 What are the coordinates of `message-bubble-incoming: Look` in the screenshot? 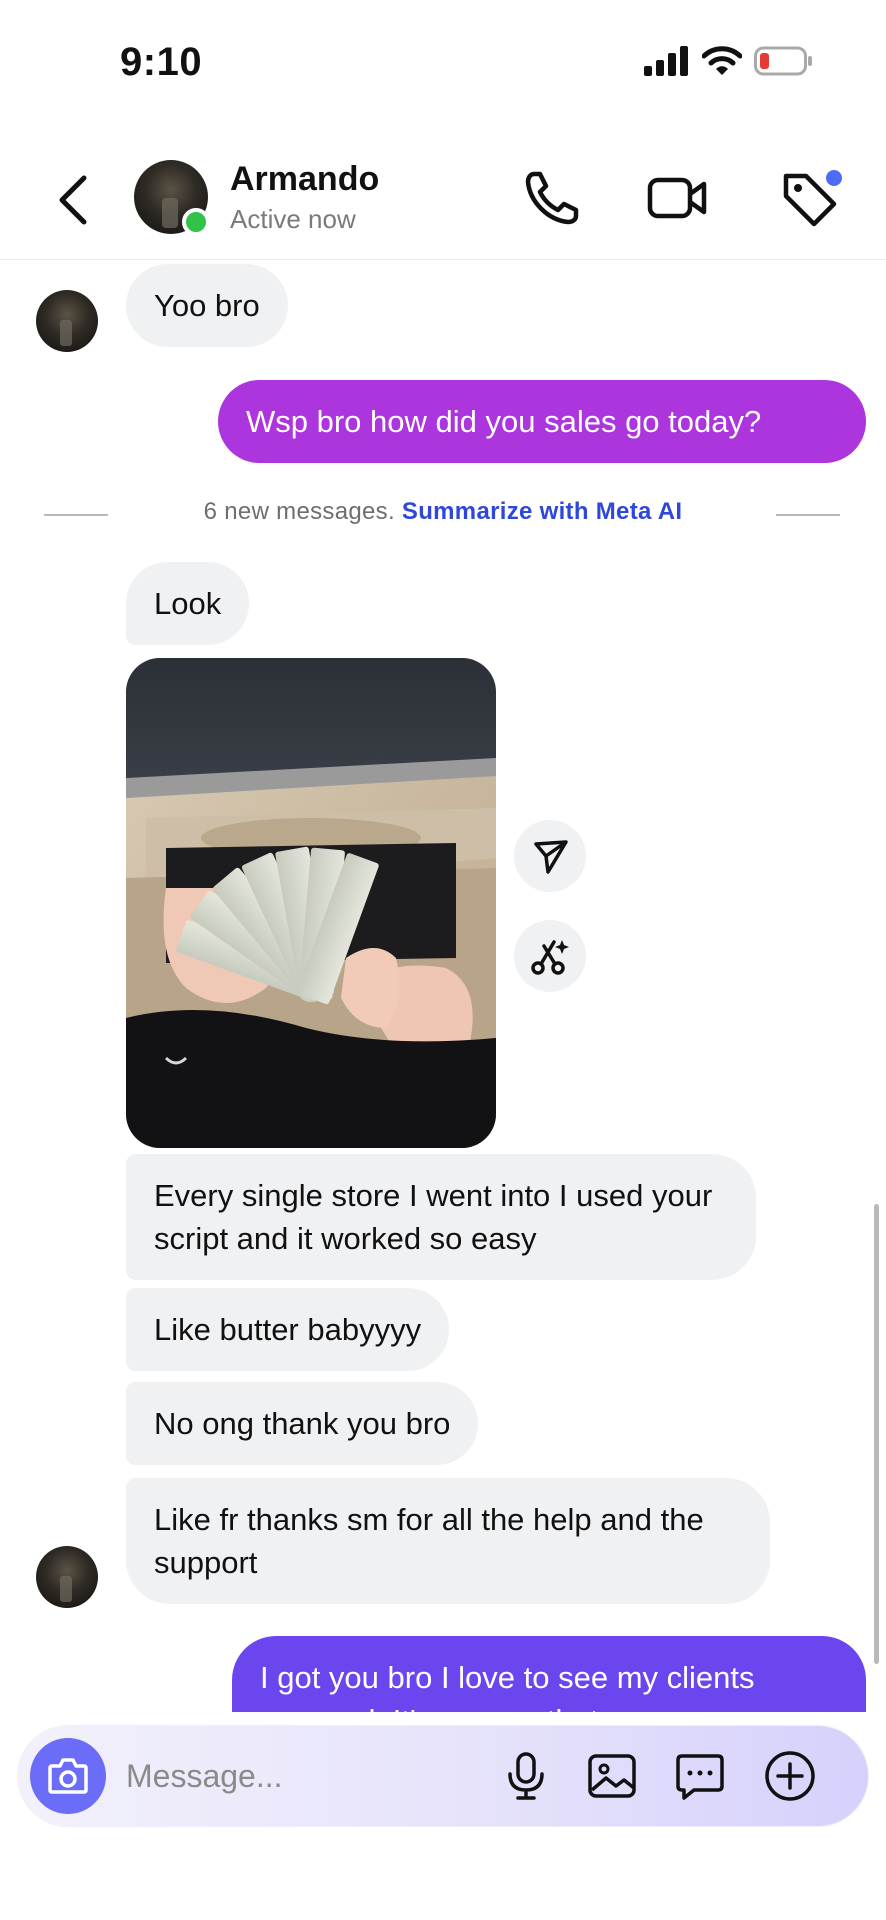 It's located at (188, 603).